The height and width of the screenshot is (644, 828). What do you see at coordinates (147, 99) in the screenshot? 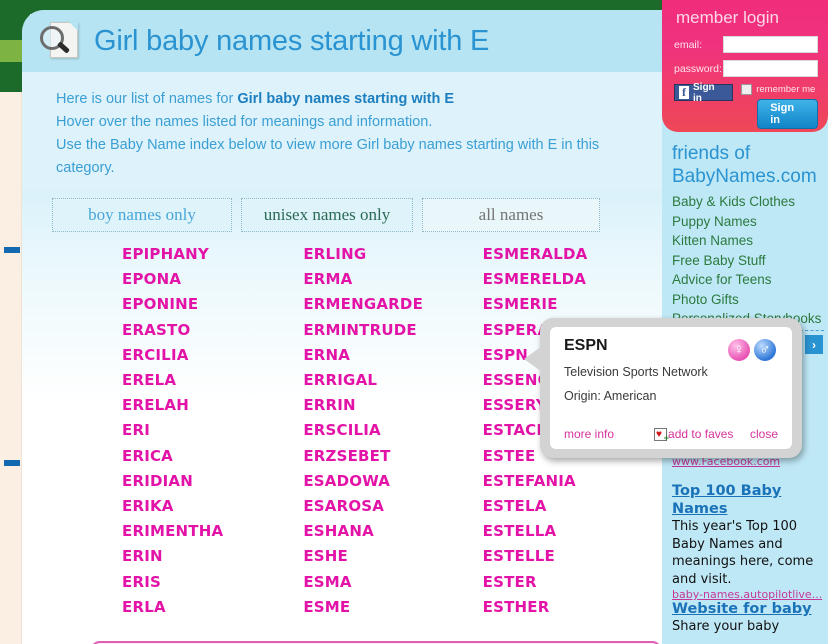
I see `intro-line-1-prefix: Here is our list of names for` at bounding box center [147, 99].